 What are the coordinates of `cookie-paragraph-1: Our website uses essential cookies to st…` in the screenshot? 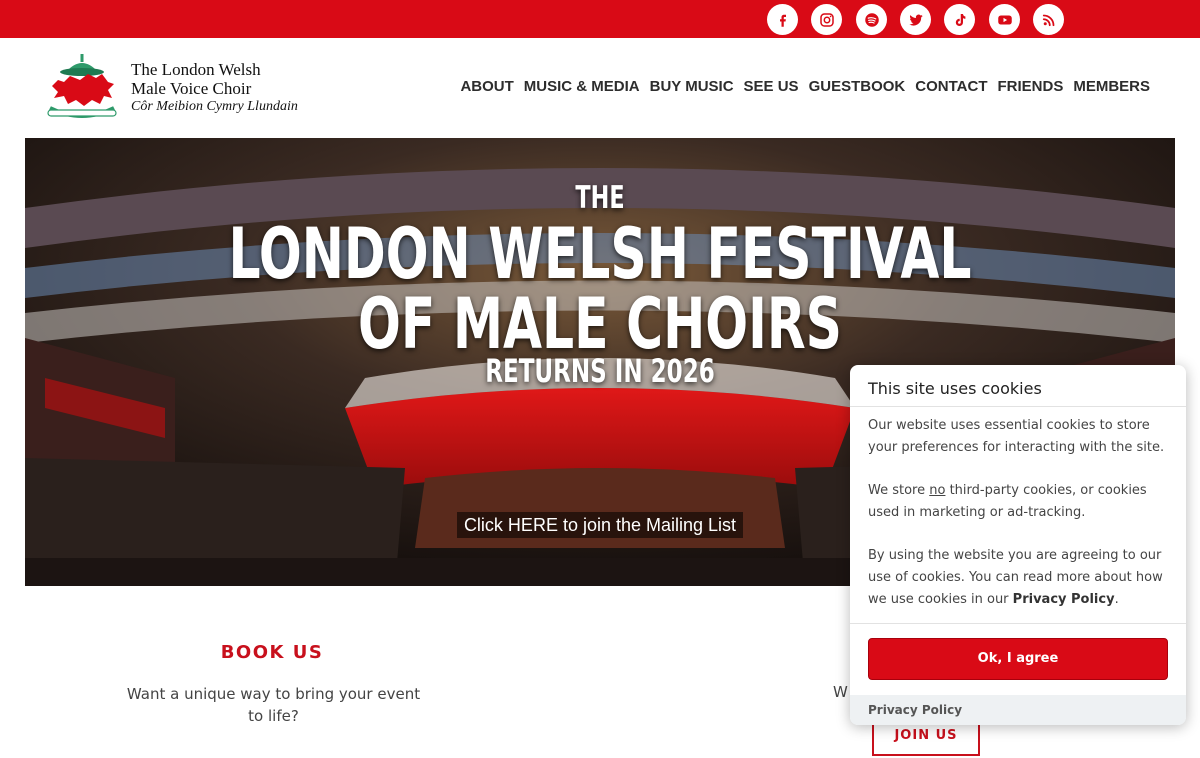 It's located at (1016, 436).